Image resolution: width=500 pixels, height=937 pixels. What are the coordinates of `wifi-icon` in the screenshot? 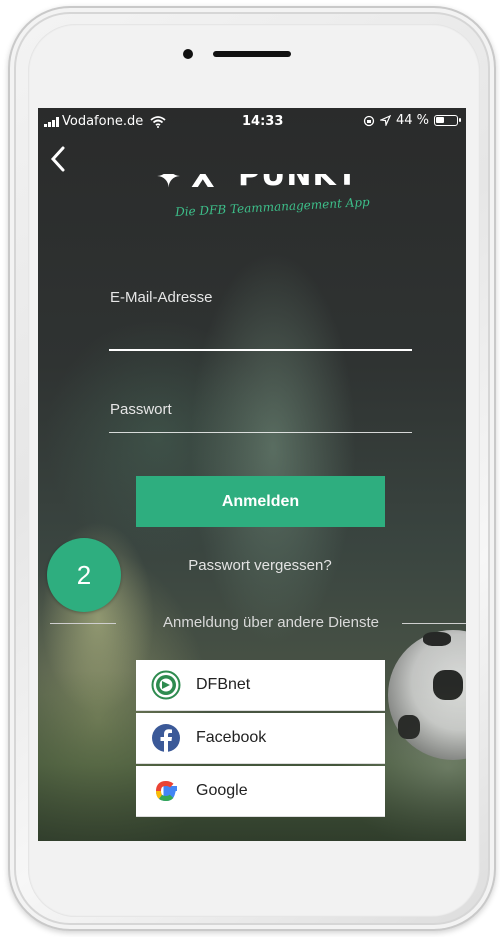 It's located at (158, 121).